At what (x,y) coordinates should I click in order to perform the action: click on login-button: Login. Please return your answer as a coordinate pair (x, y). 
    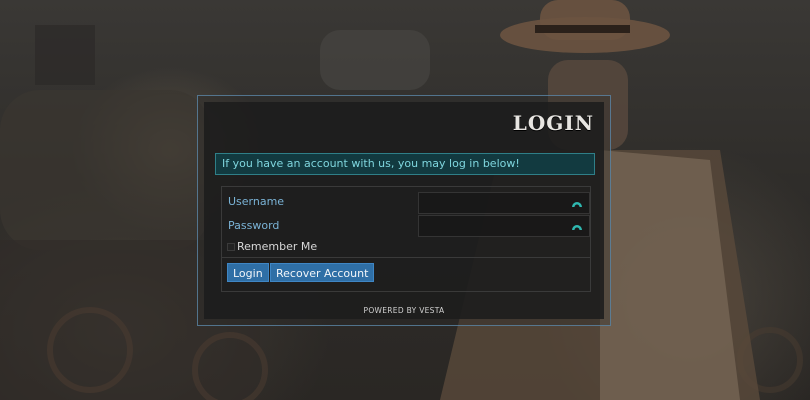
    Looking at the image, I should click on (248, 272).